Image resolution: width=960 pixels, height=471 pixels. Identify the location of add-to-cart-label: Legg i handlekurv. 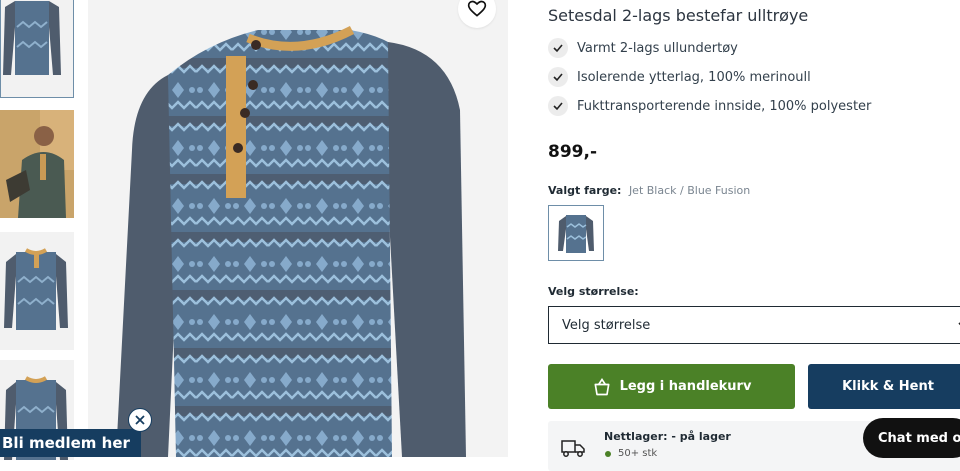
(685, 386).